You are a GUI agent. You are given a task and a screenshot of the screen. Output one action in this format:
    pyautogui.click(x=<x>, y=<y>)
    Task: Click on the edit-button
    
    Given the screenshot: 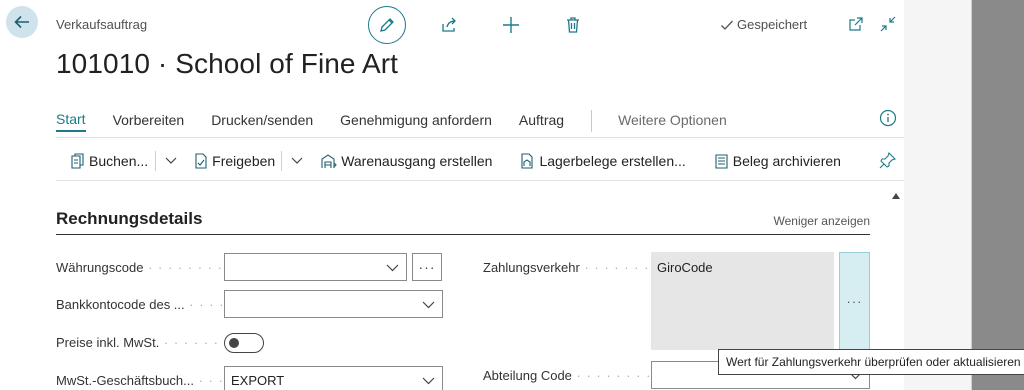 What is the action you would take?
    pyautogui.click(x=387, y=25)
    